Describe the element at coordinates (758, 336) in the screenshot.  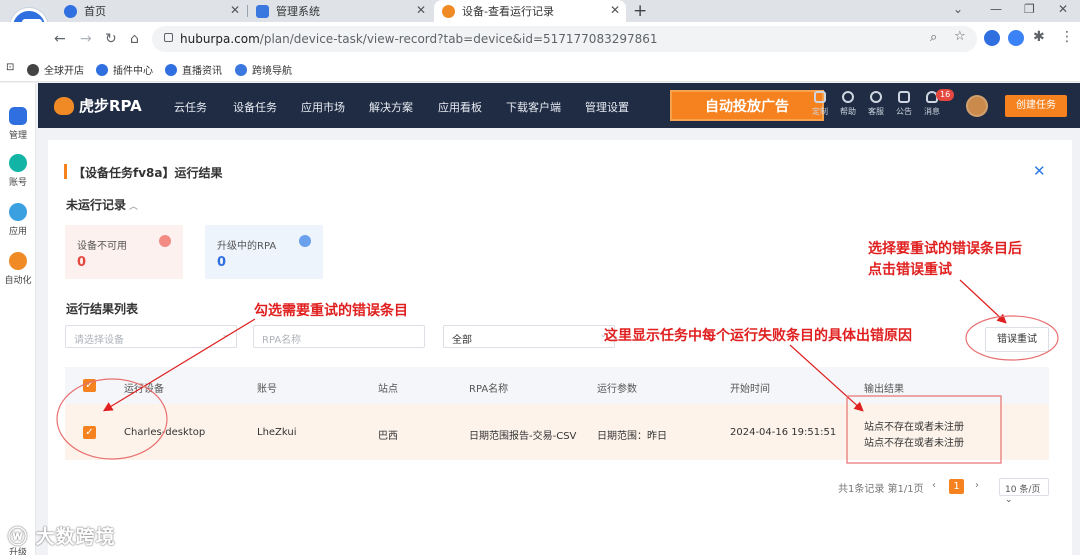
I see `annotation-error-reason: 这里显示任务中每个运行失败条目的具体出错原因` at that location.